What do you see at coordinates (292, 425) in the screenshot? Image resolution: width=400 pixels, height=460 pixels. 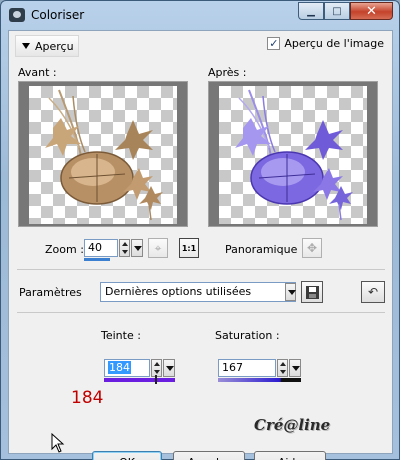 I see `watermark: Cré@line` at bounding box center [292, 425].